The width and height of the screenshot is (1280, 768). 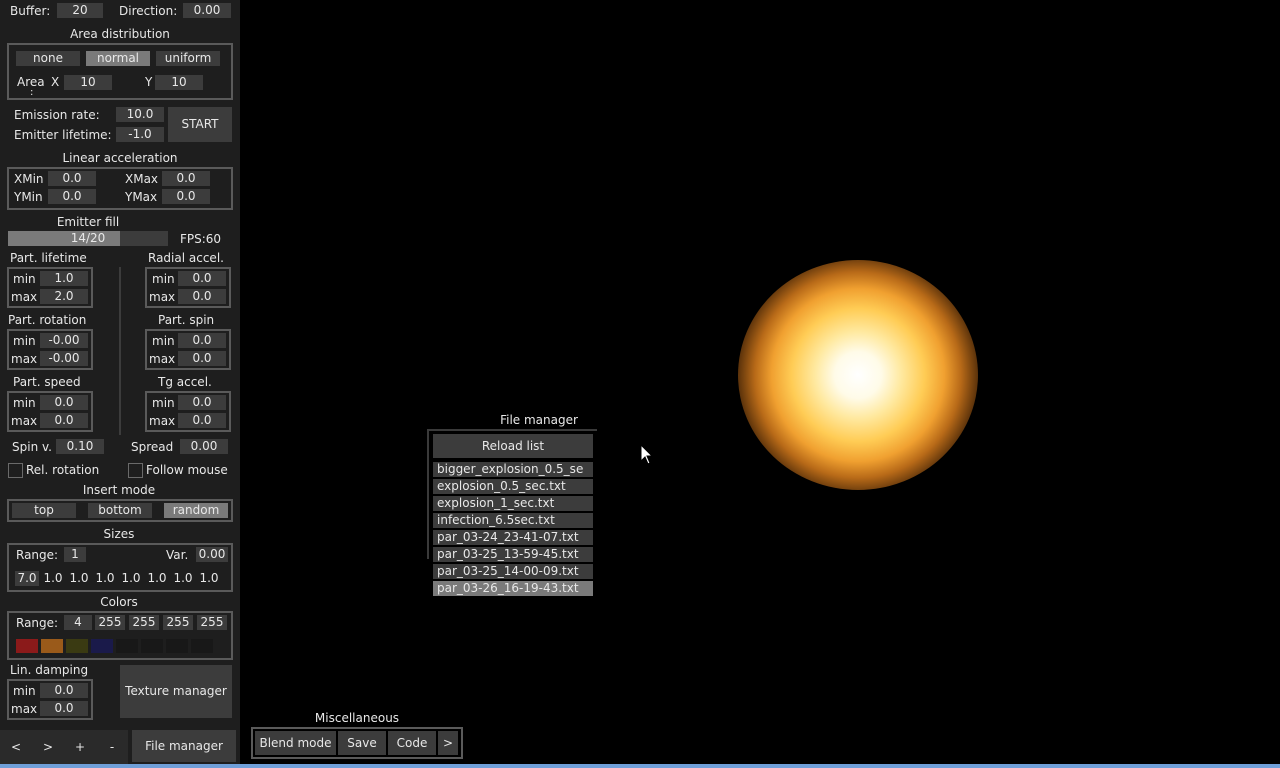 What do you see at coordinates (185, 382) in the screenshot?
I see `tg-accel-title: Tg accel.` at bounding box center [185, 382].